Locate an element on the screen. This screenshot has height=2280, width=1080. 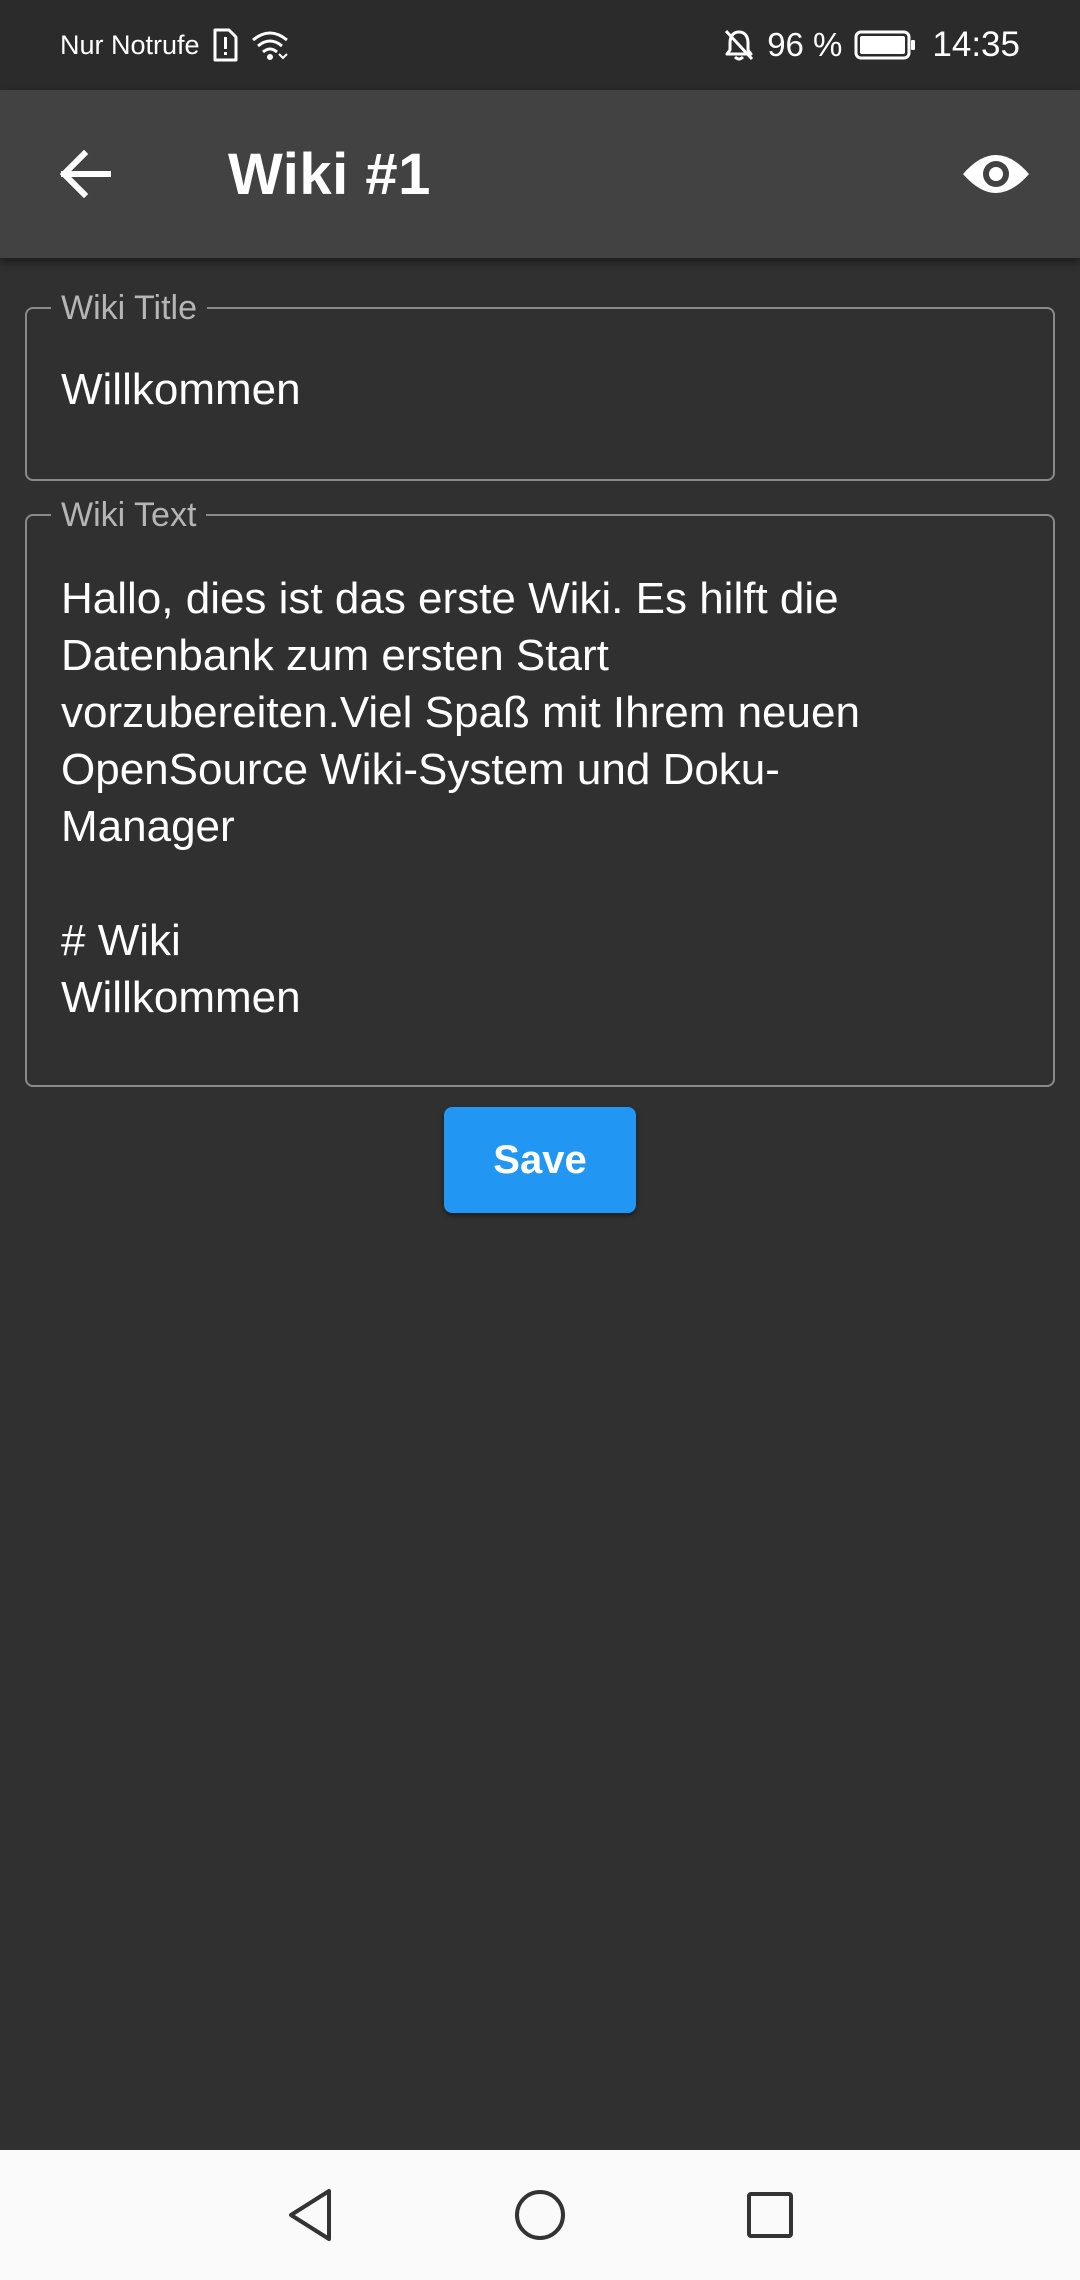
wiki-text-label: Wiki Text is located at coordinates (129, 515).